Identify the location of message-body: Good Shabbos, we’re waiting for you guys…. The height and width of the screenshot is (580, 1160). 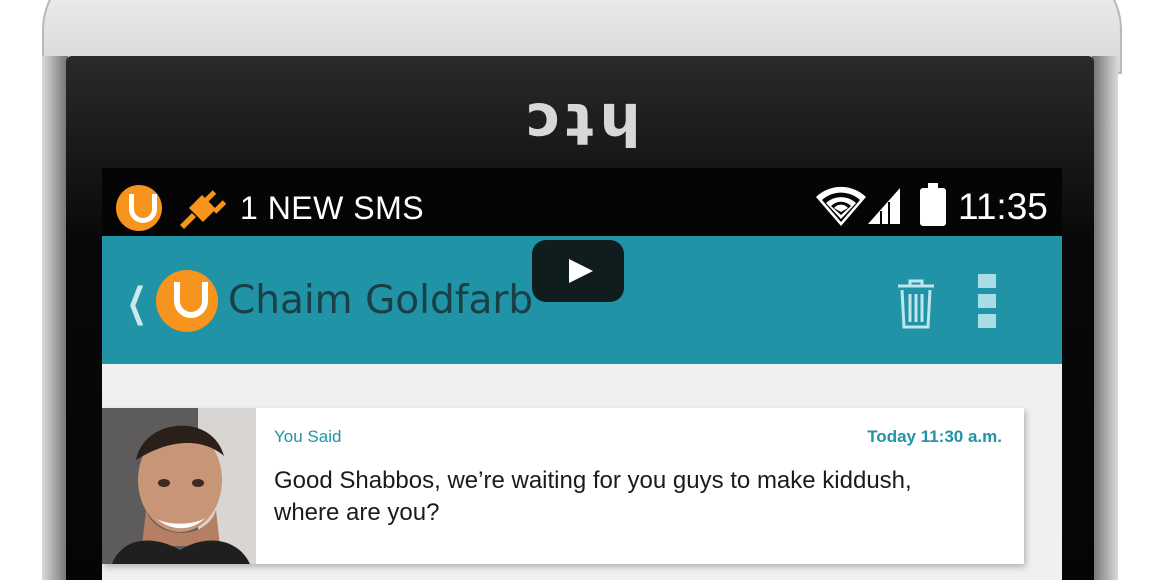
(593, 496).